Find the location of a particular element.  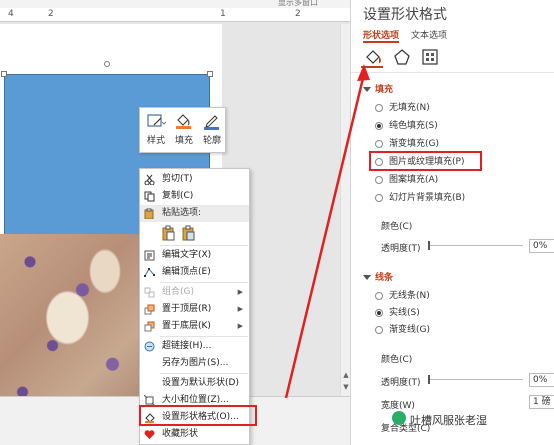

paste-picture-icon is located at coordinates (189, 233).